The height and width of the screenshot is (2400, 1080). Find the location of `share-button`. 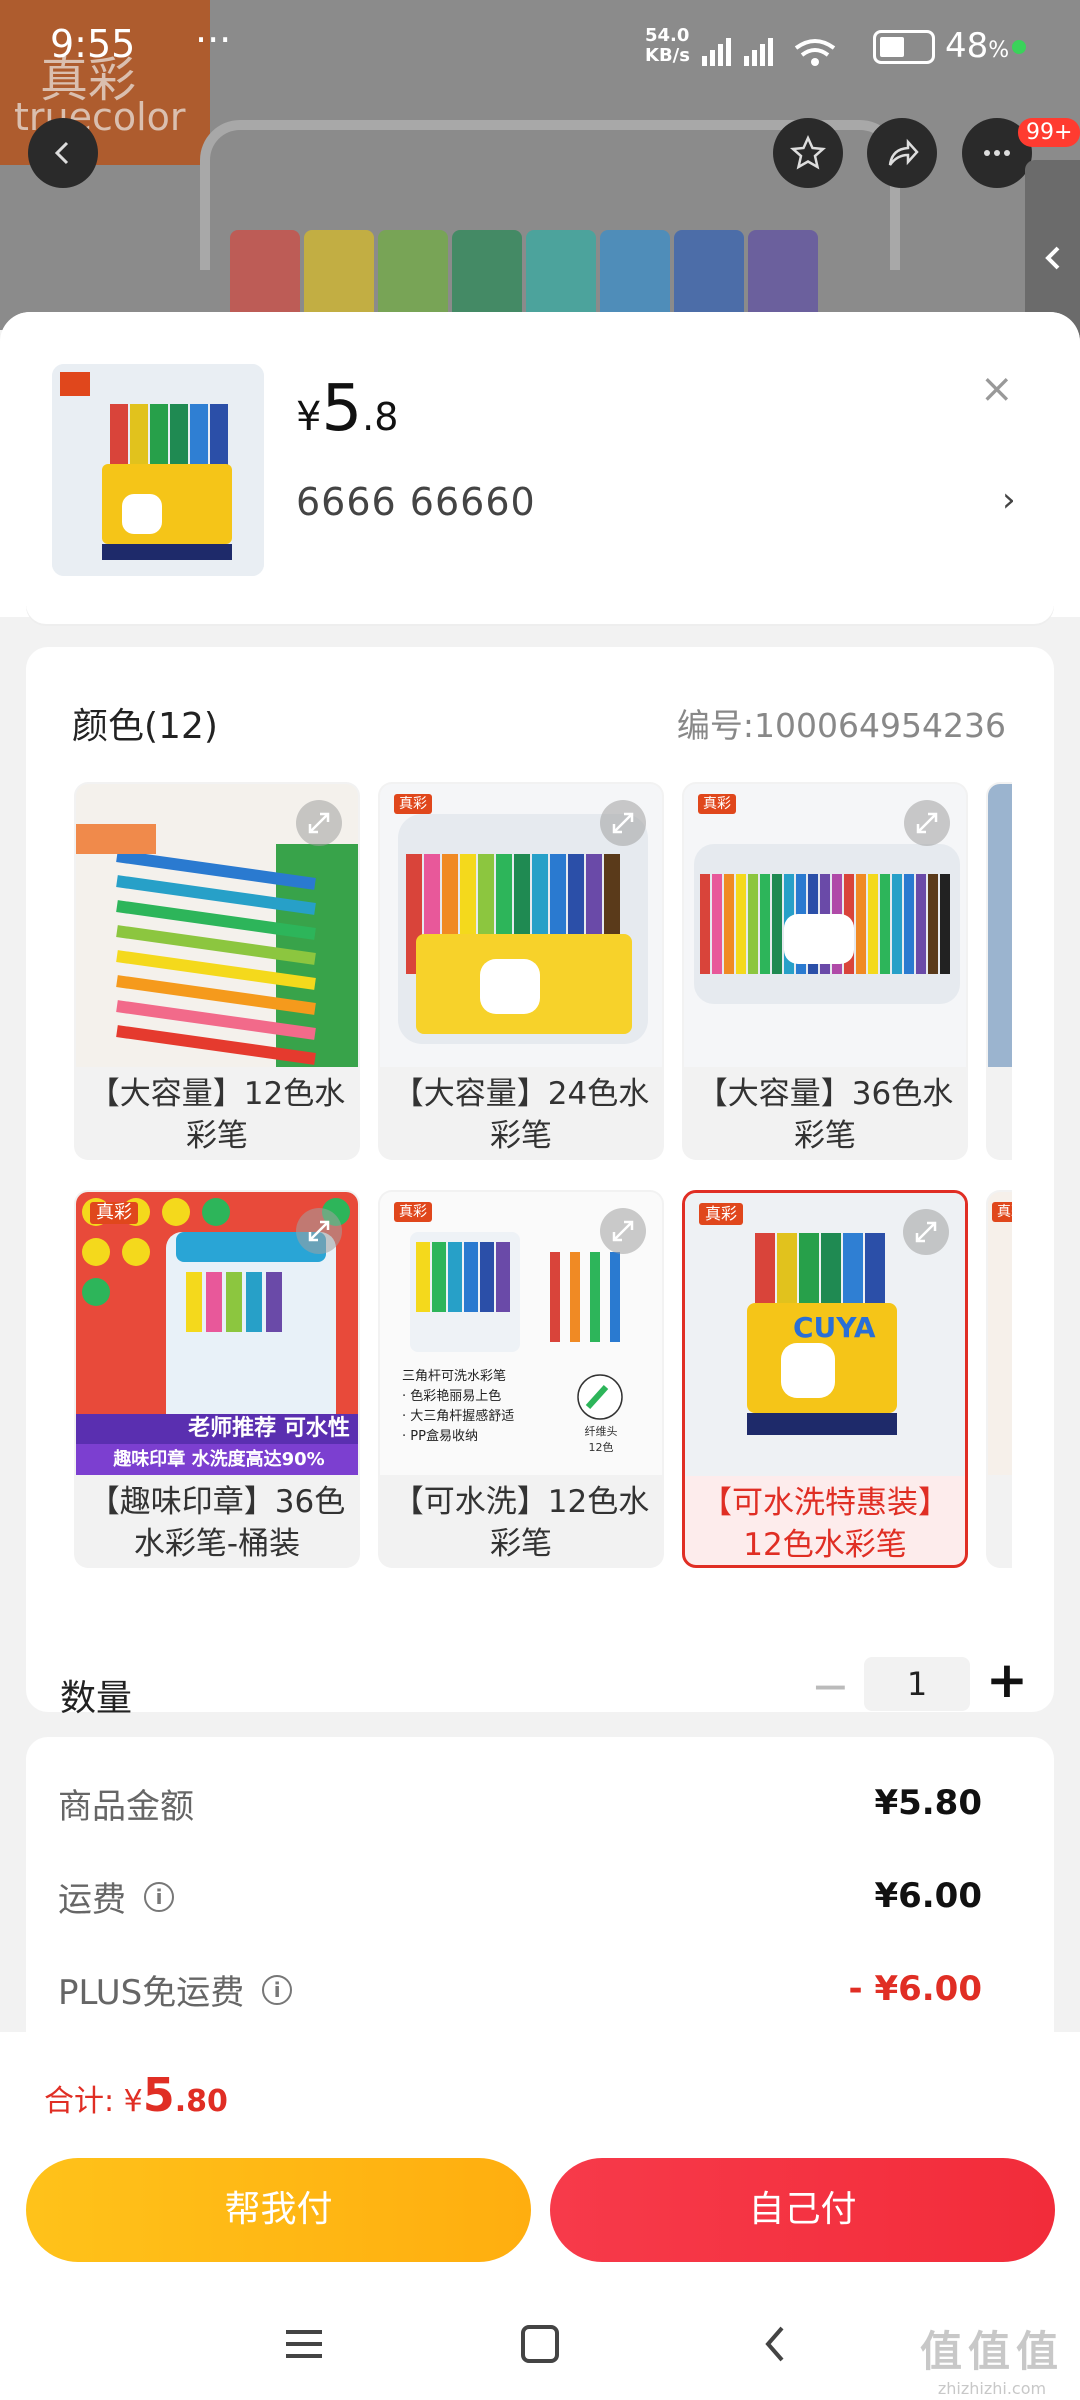

share-button is located at coordinates (902, 153).